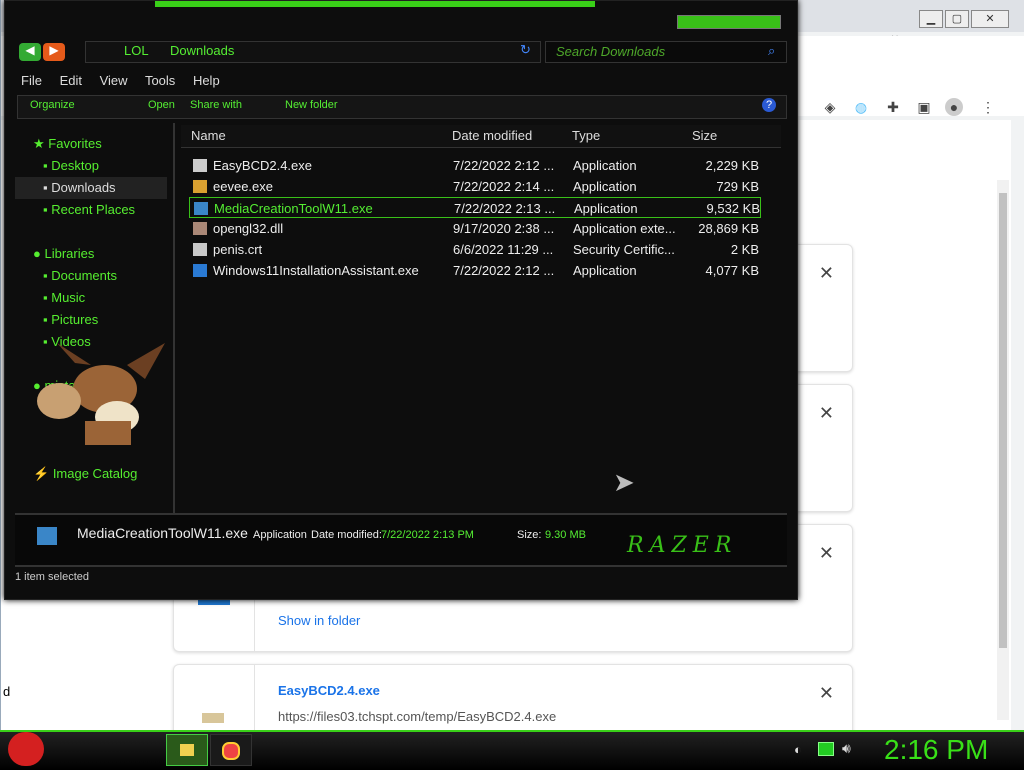 The height and width of the screenshot is (770, 1024). I want to click on column-header-size: Size, so click(704, 136).